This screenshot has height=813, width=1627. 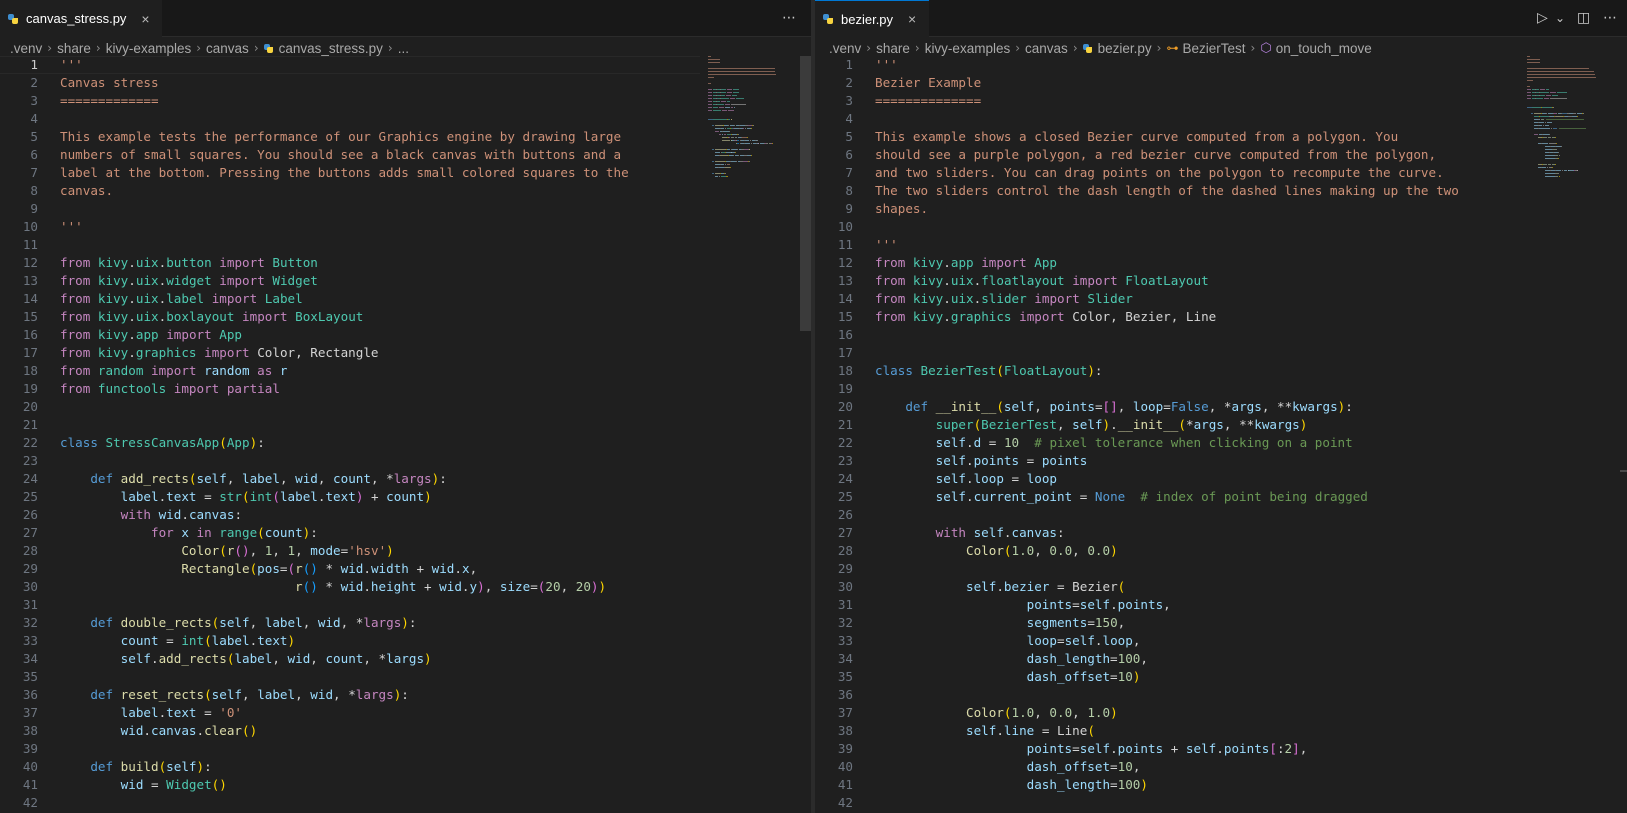 I want to click on code-token: 100, so click(x=1129, y=784).